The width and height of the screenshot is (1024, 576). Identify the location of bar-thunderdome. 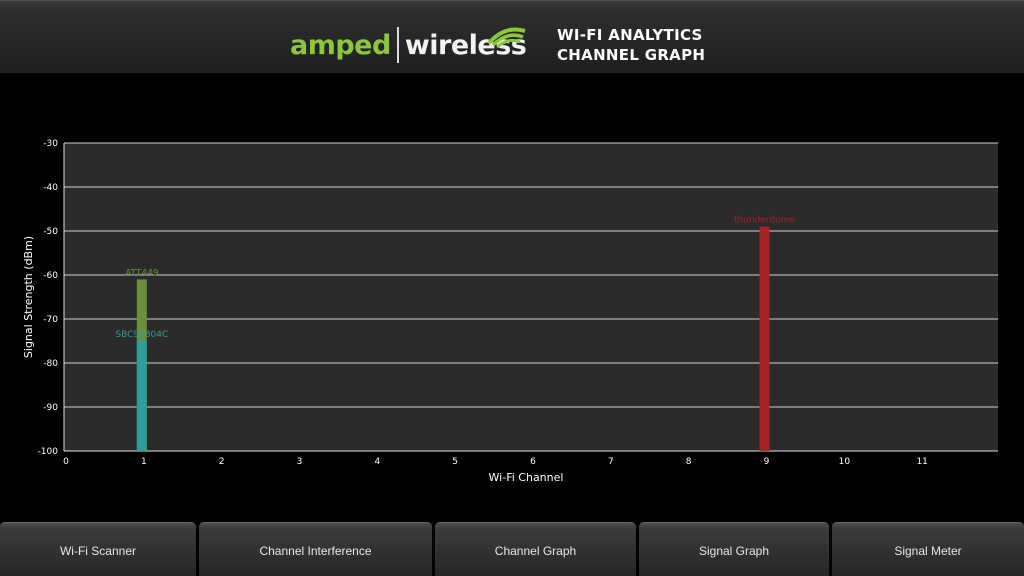
(764, 338).